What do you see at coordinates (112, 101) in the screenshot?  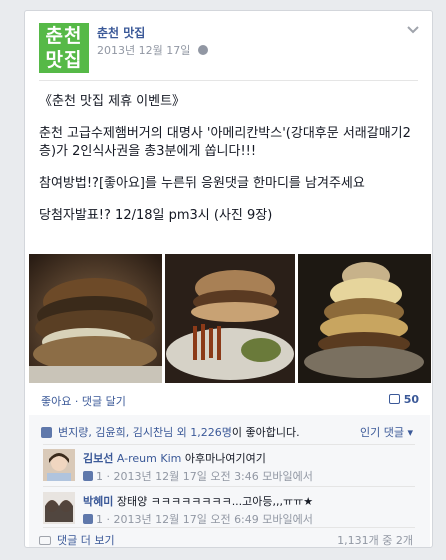 I see `post-line-title: 《춘천 맛집 제휴 이벤트》` at bounding box center [112, 101].